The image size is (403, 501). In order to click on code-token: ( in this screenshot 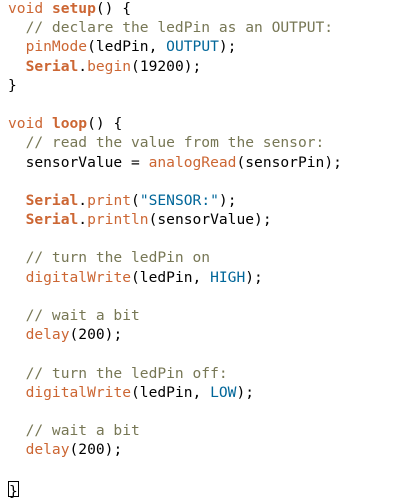, I will do `click(135, 200)`.